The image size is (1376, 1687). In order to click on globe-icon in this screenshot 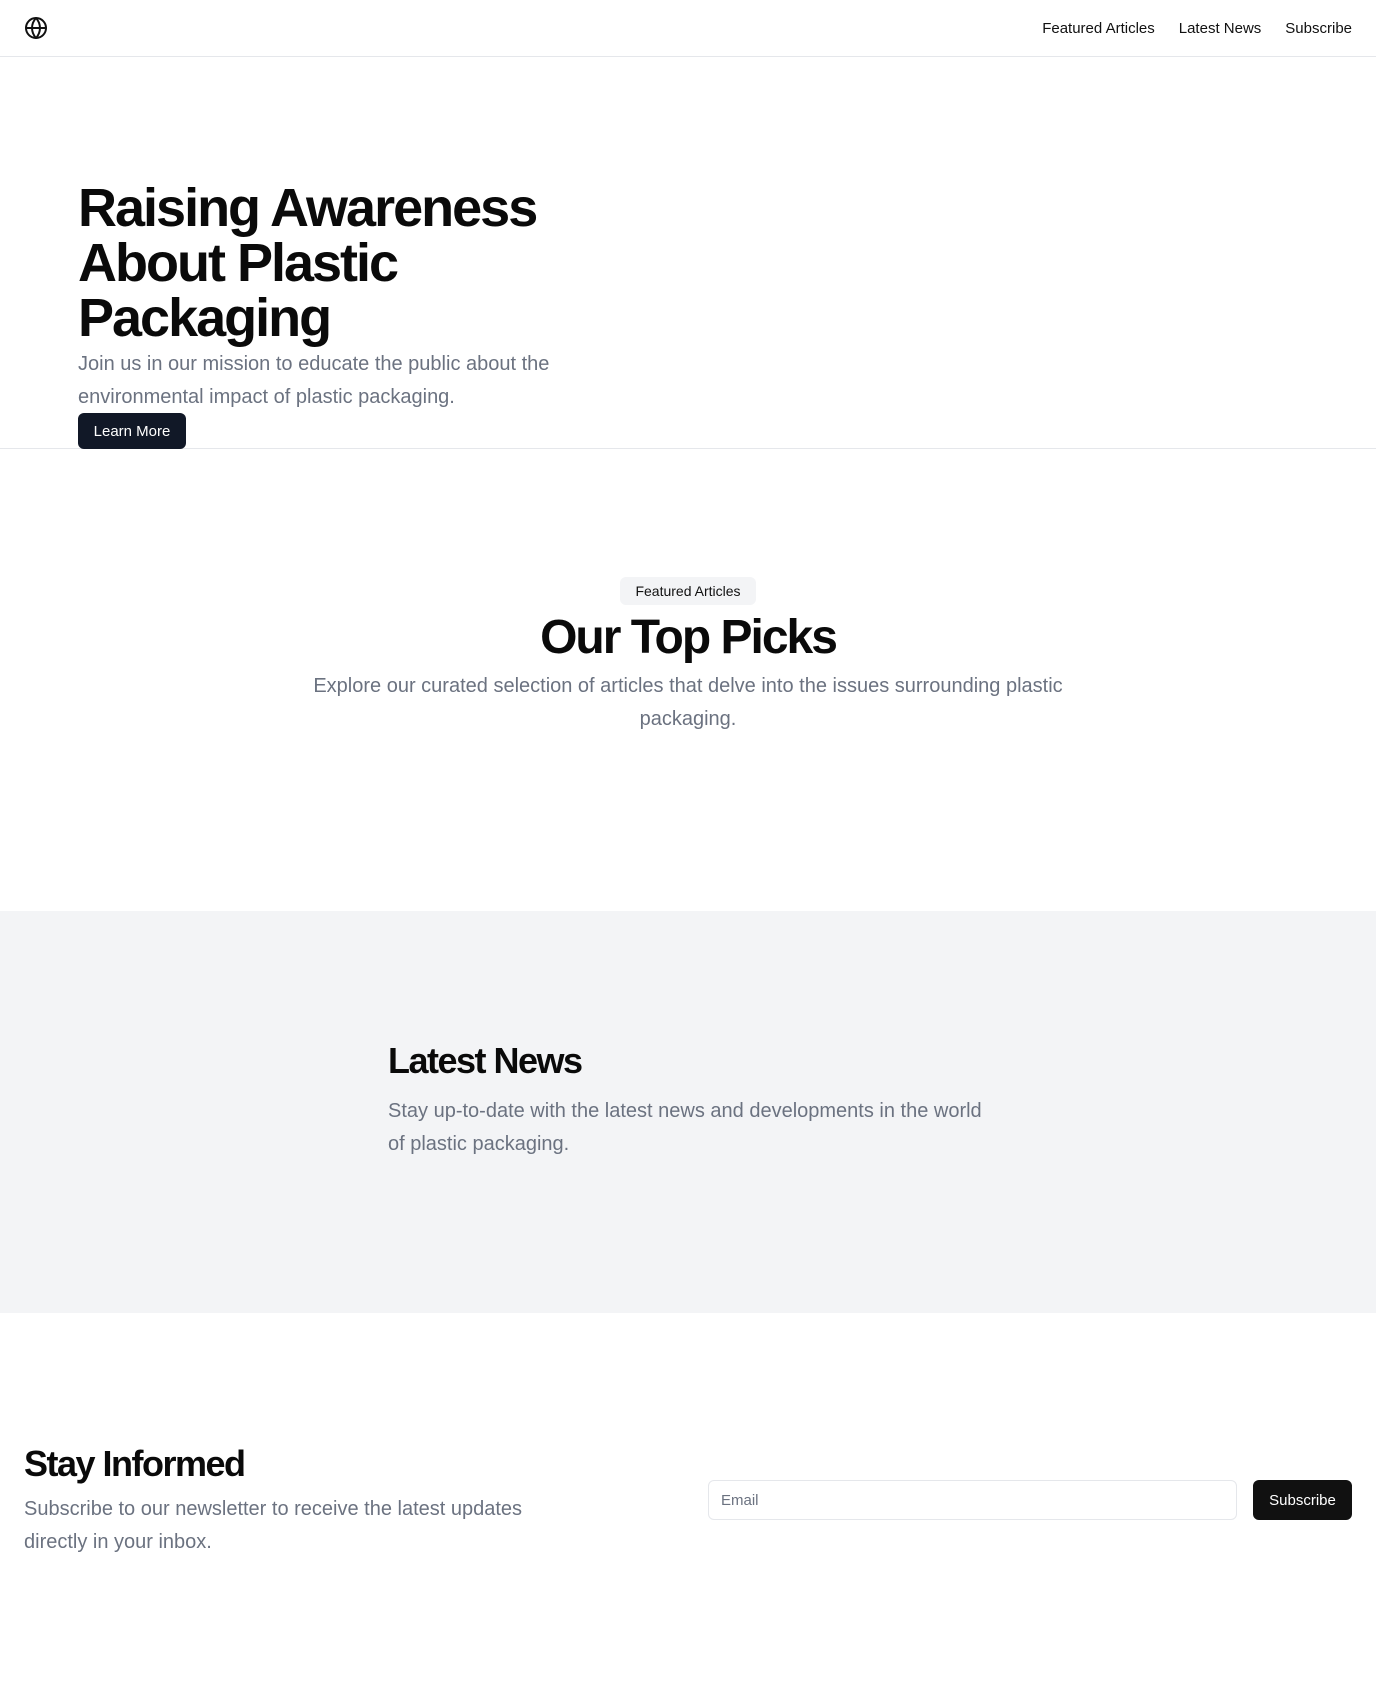, I will do `click(36, 28)`.